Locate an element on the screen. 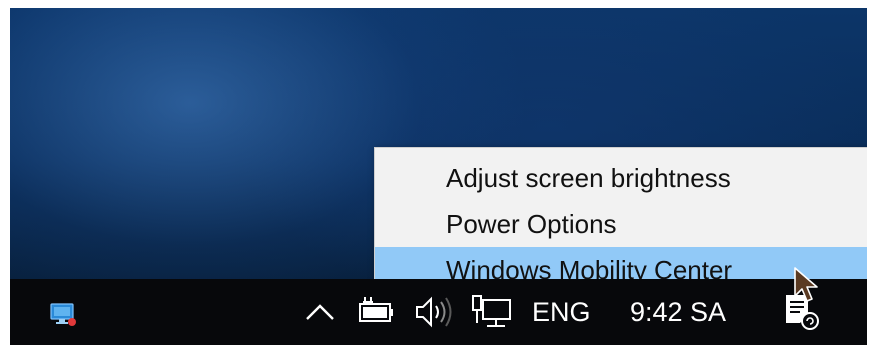 This screenshot has height=348, width=870. language-label: ENG is located at coordinates (561, 311).